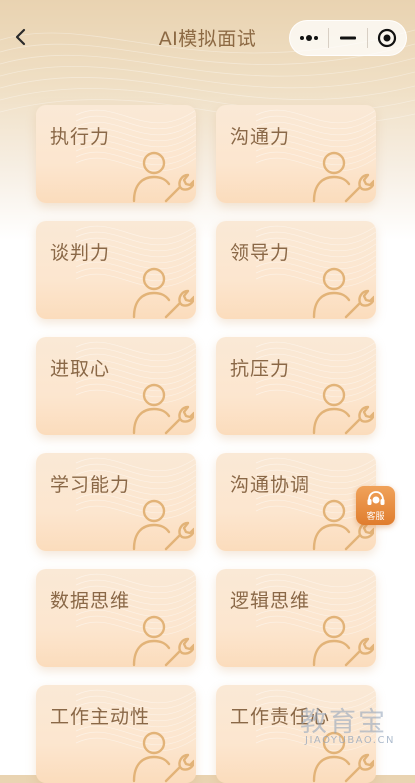 The image size is (415, 783). I want to click on skill-card: 学习能力, so click(116, 502).